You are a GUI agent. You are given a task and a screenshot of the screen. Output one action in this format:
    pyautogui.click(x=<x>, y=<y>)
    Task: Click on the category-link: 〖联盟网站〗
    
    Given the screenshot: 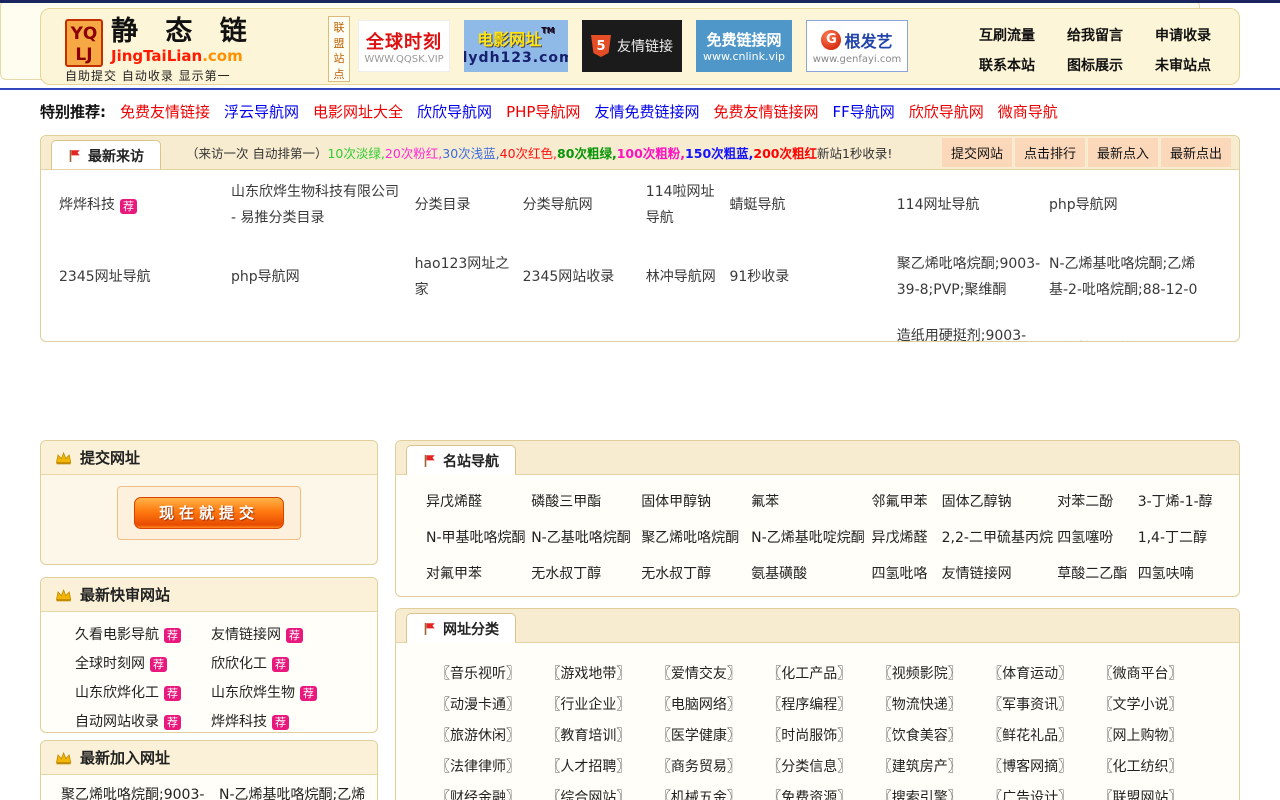 What is the action you would take?
    pyautogui.click(x=1154, y=793)
    